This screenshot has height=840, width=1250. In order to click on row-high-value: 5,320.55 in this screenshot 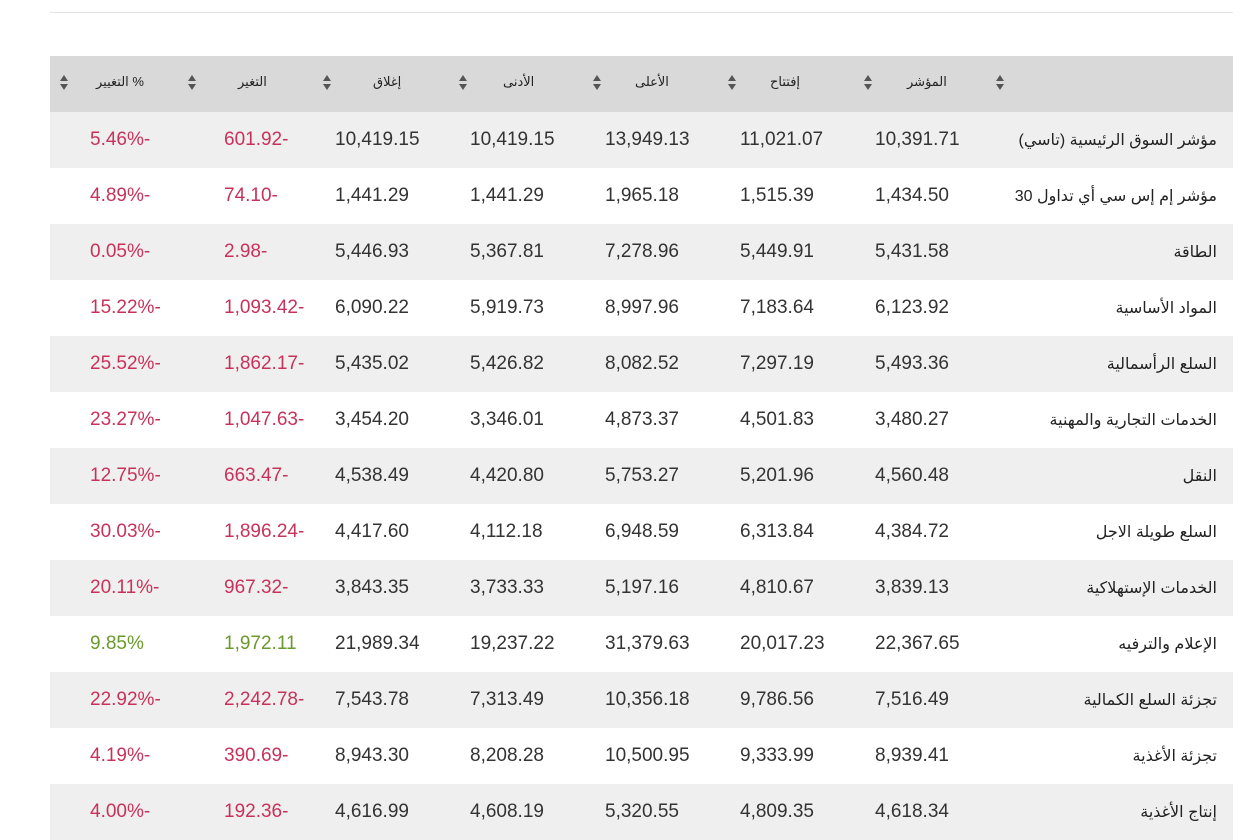, I will do `click(642, 811)`.